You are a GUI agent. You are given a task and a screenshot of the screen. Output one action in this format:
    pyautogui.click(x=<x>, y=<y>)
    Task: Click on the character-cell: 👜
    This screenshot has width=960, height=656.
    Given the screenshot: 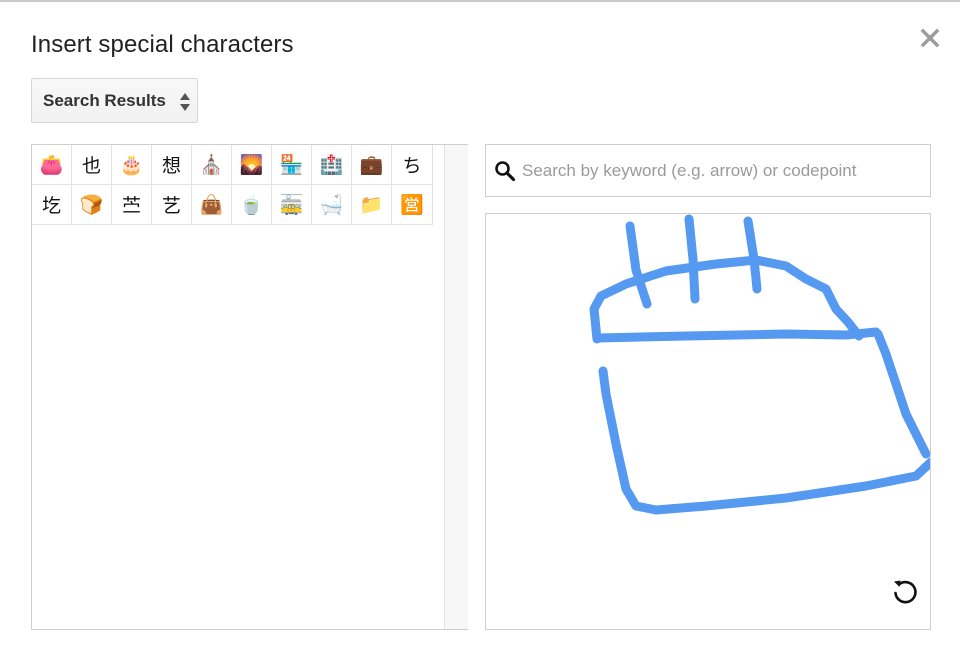 What is the action you would take?
    pyautogui.click(x=212, y=205)
    